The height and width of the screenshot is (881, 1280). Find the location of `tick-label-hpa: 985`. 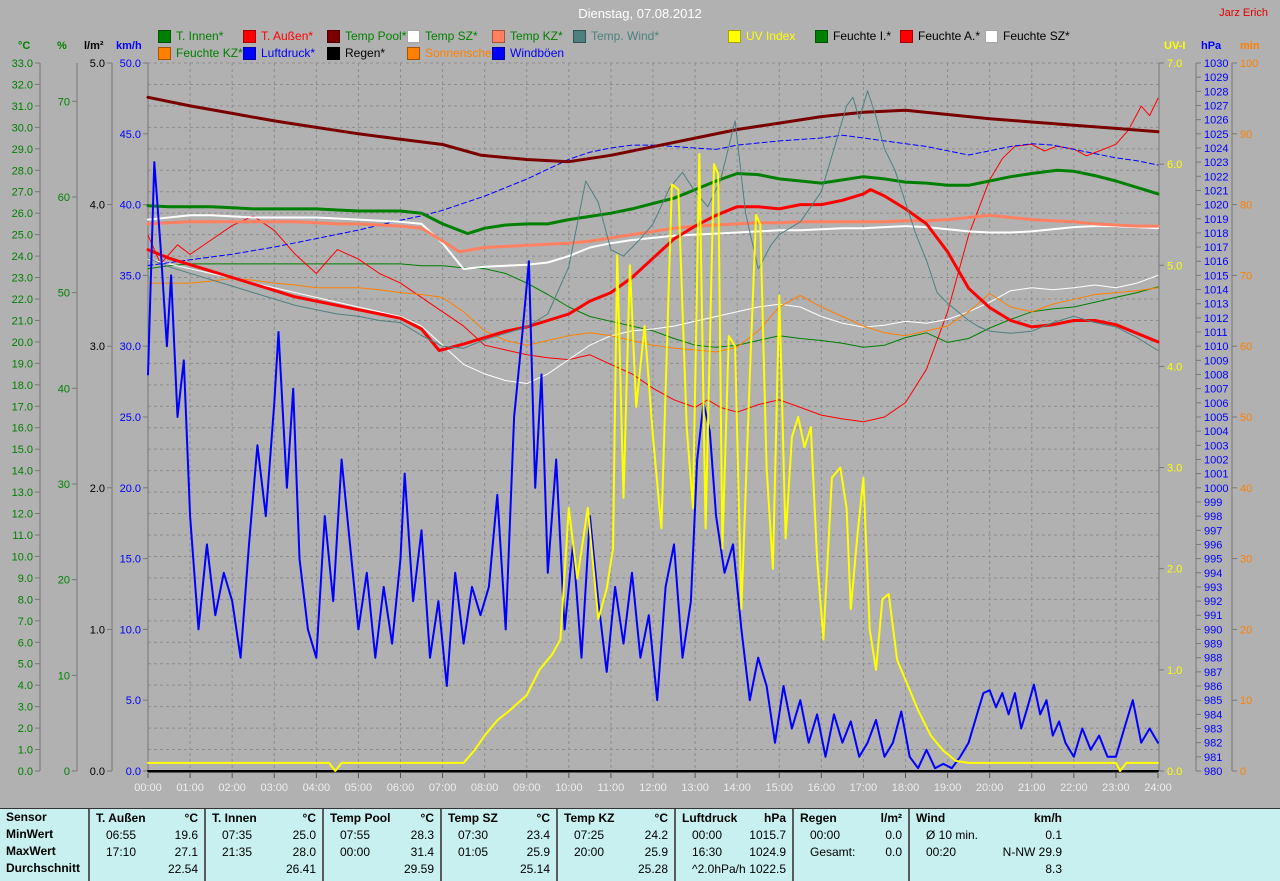

tick-label-hpa: 985 is located at coordinates (1213, 701).